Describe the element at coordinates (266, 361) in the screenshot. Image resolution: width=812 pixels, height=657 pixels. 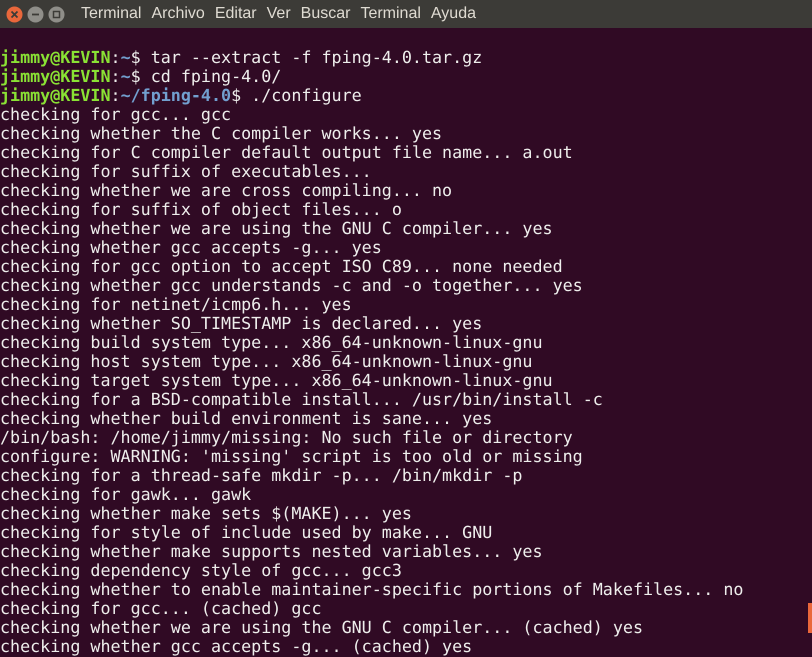
I see `output-line: checking host system type... x86_64-unknown-linux-gnu` at that location.